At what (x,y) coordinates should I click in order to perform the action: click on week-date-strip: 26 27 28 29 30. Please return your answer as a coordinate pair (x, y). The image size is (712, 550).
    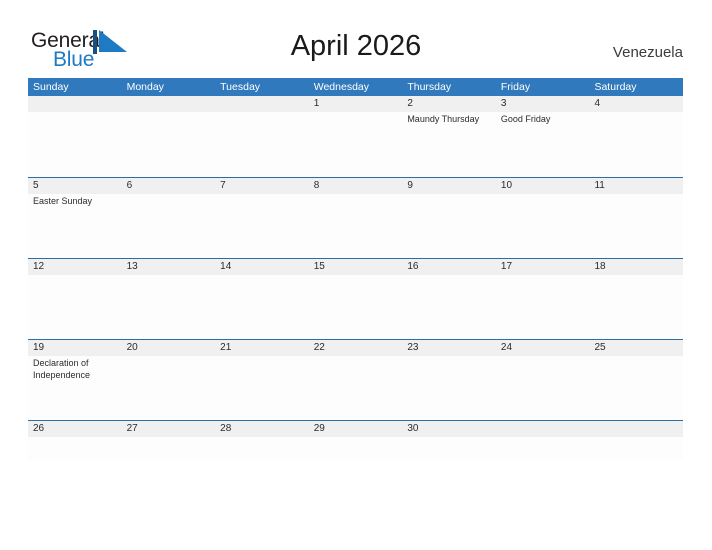
    Looking at the image, I should click on (355, 429).